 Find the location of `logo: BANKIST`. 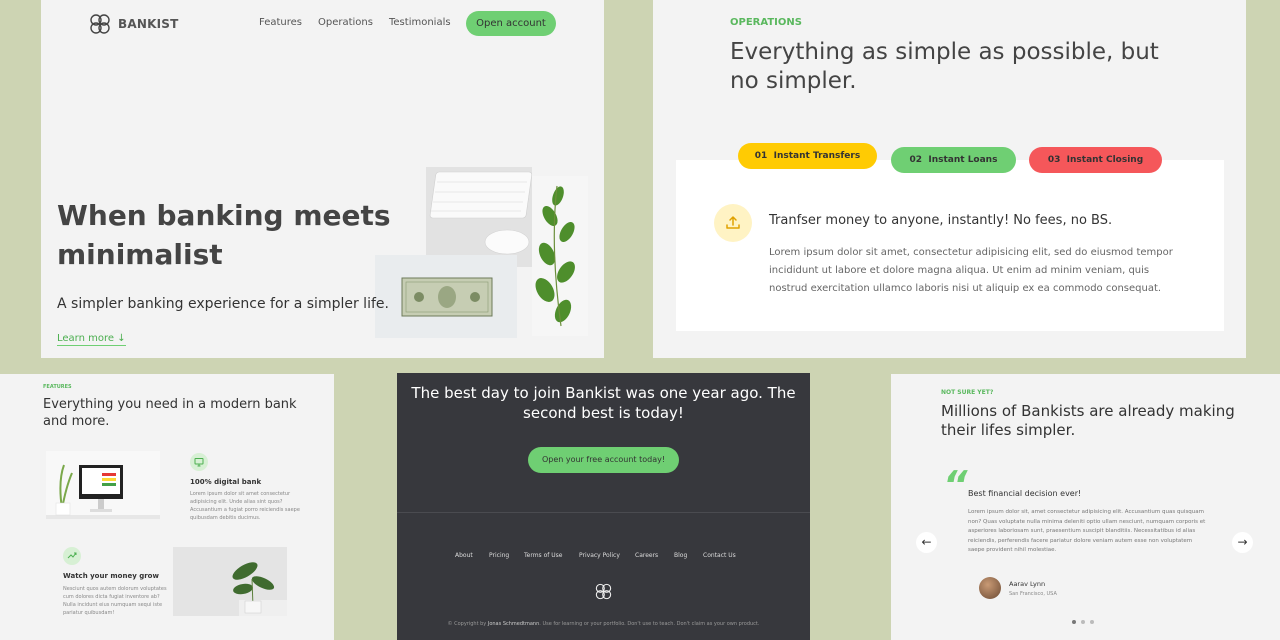

logo: BANKIST is located at coordinates (133, 24).